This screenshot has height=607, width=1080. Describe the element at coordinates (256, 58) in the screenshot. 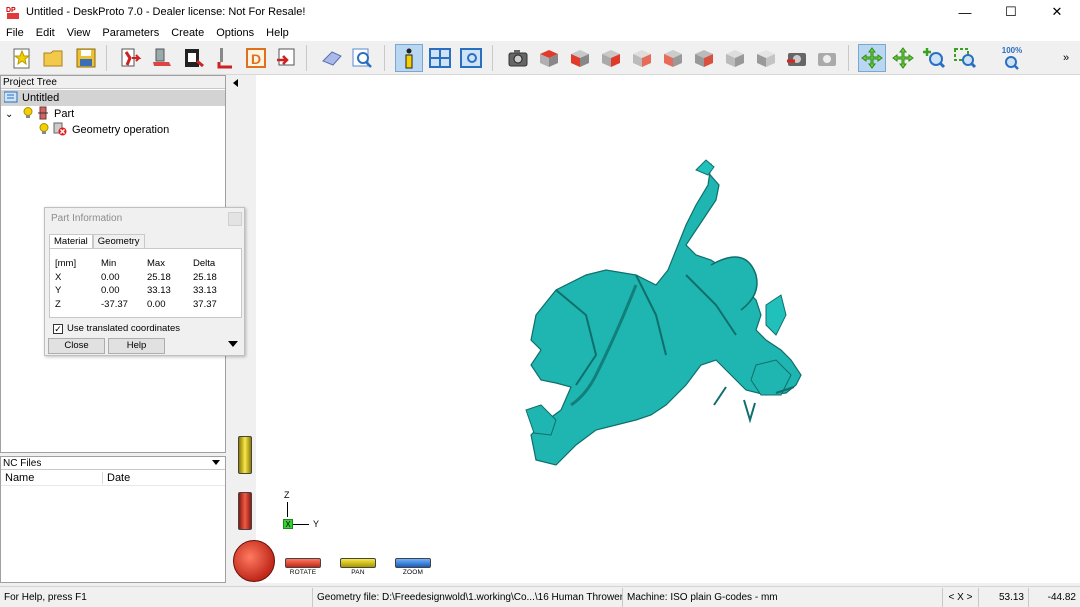

I see `create-nc-icon: D` at that location.